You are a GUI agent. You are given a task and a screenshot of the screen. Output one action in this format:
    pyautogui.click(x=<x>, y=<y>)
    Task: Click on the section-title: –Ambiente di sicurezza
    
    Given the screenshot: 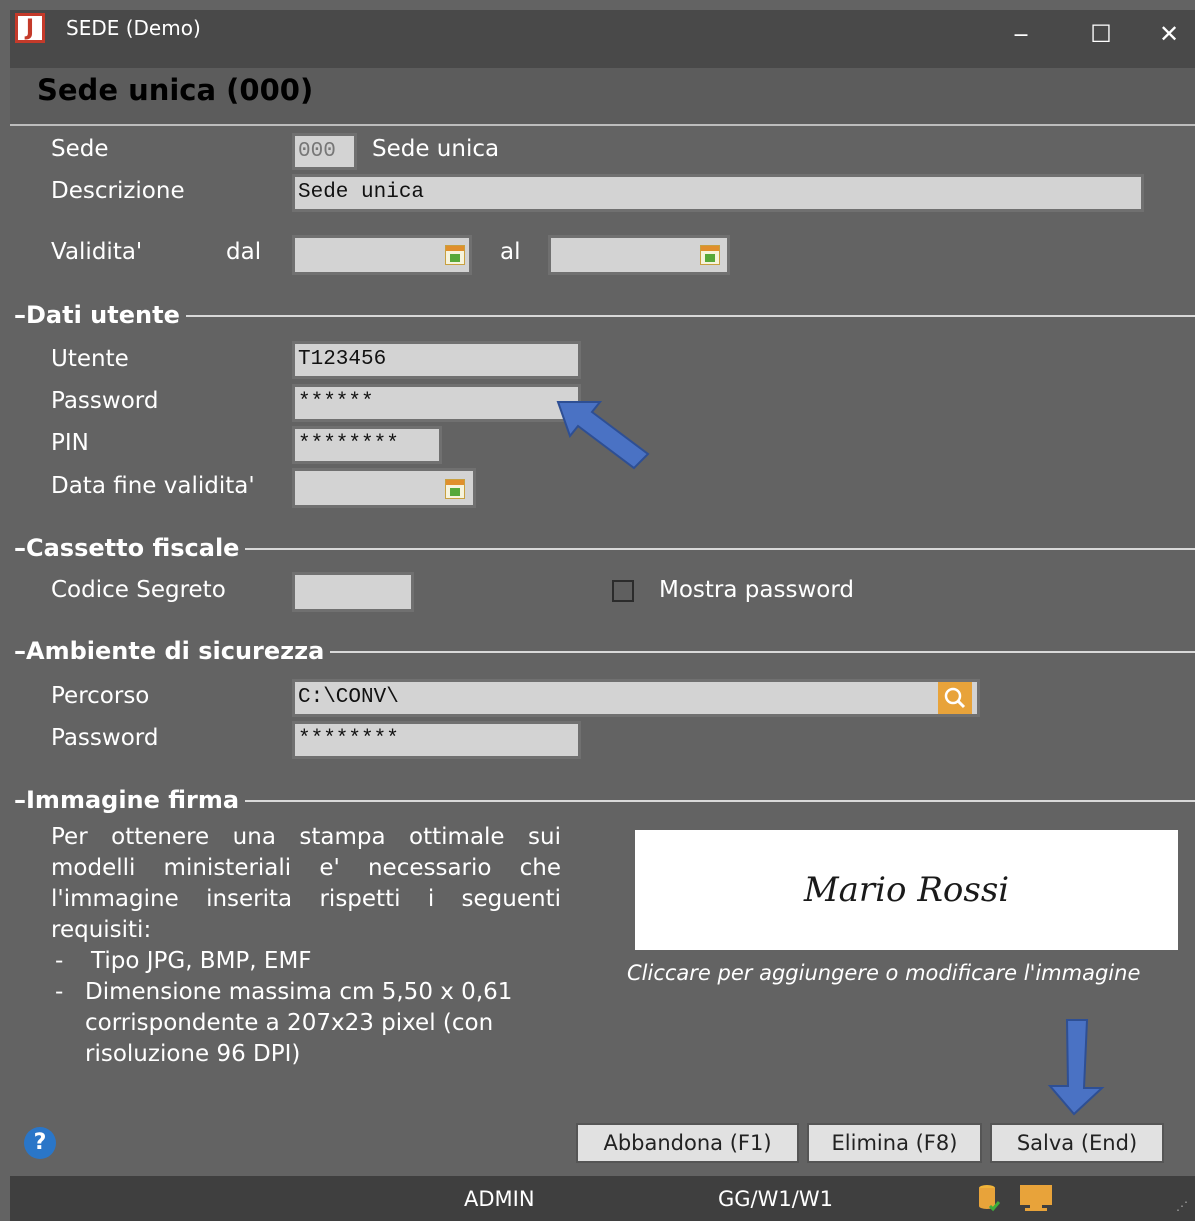 What is the action you would take?
    pyautogui.click(x=172, y=651)
    